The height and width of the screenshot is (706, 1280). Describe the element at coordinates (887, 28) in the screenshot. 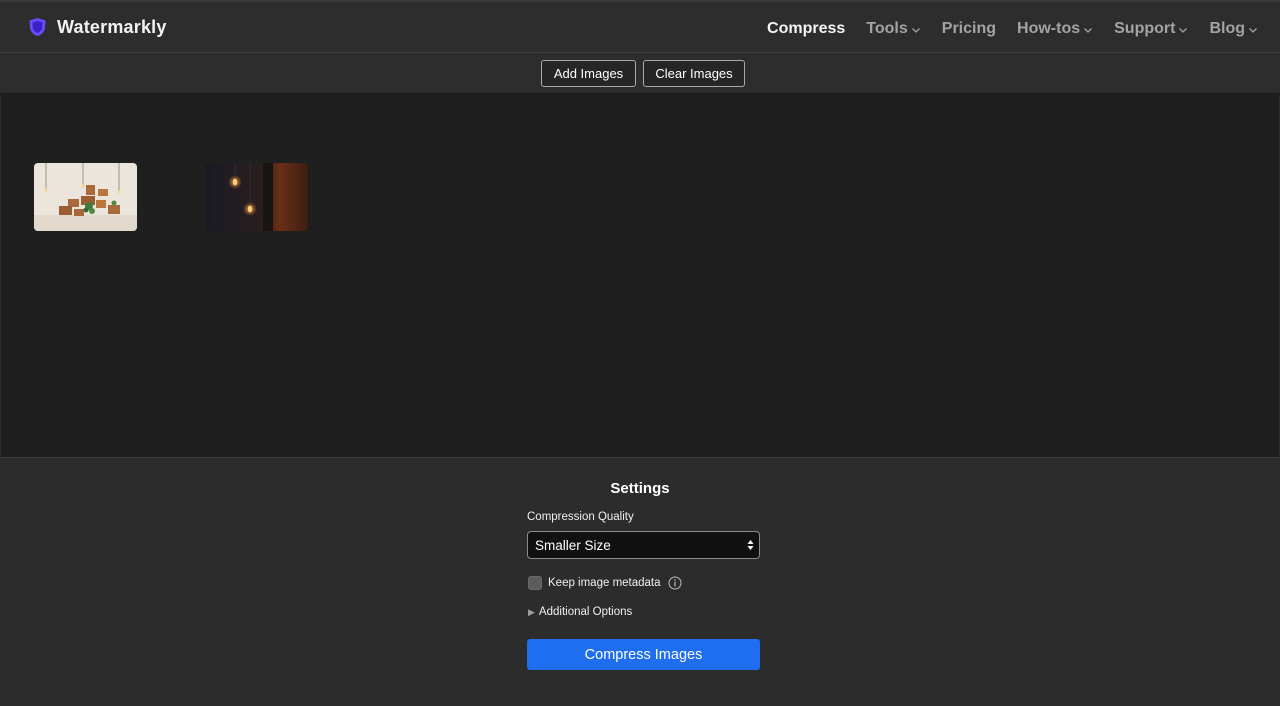

I see `nav-item-label: Tools` at that location.